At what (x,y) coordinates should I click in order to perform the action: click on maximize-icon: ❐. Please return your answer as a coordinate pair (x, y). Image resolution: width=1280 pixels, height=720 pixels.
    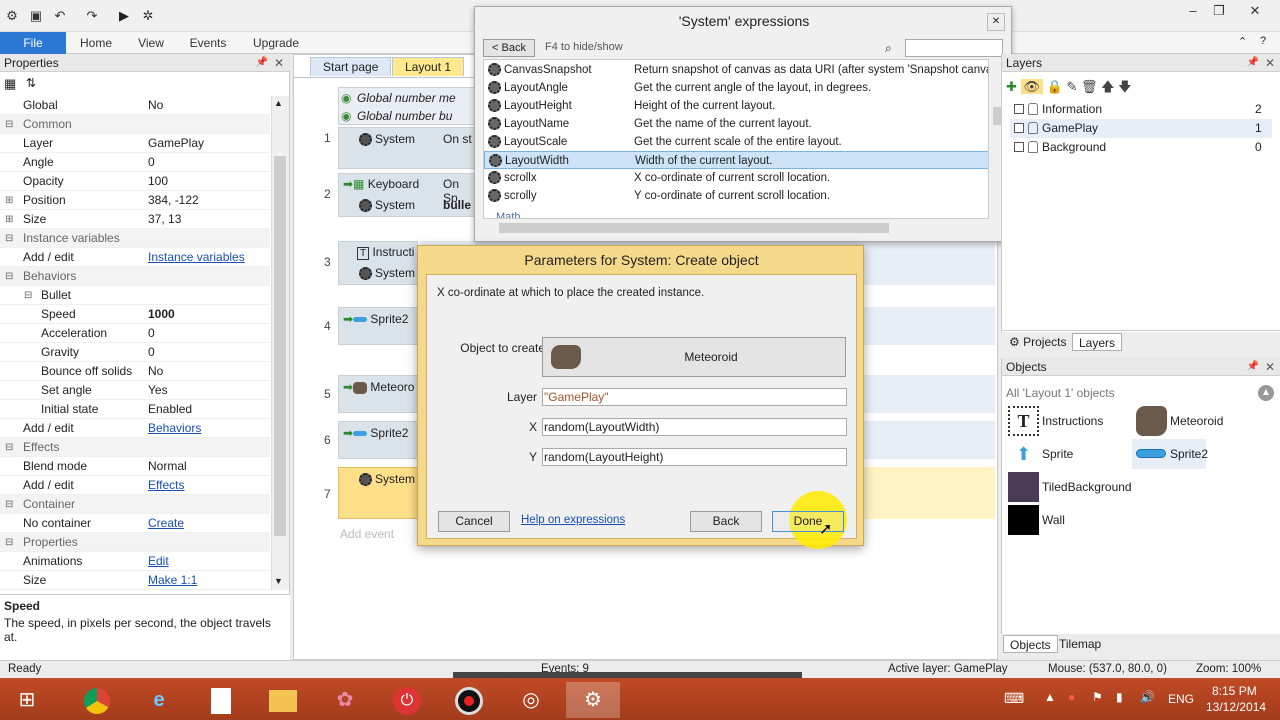
    Looking at the image, I should click on (1219, 11).